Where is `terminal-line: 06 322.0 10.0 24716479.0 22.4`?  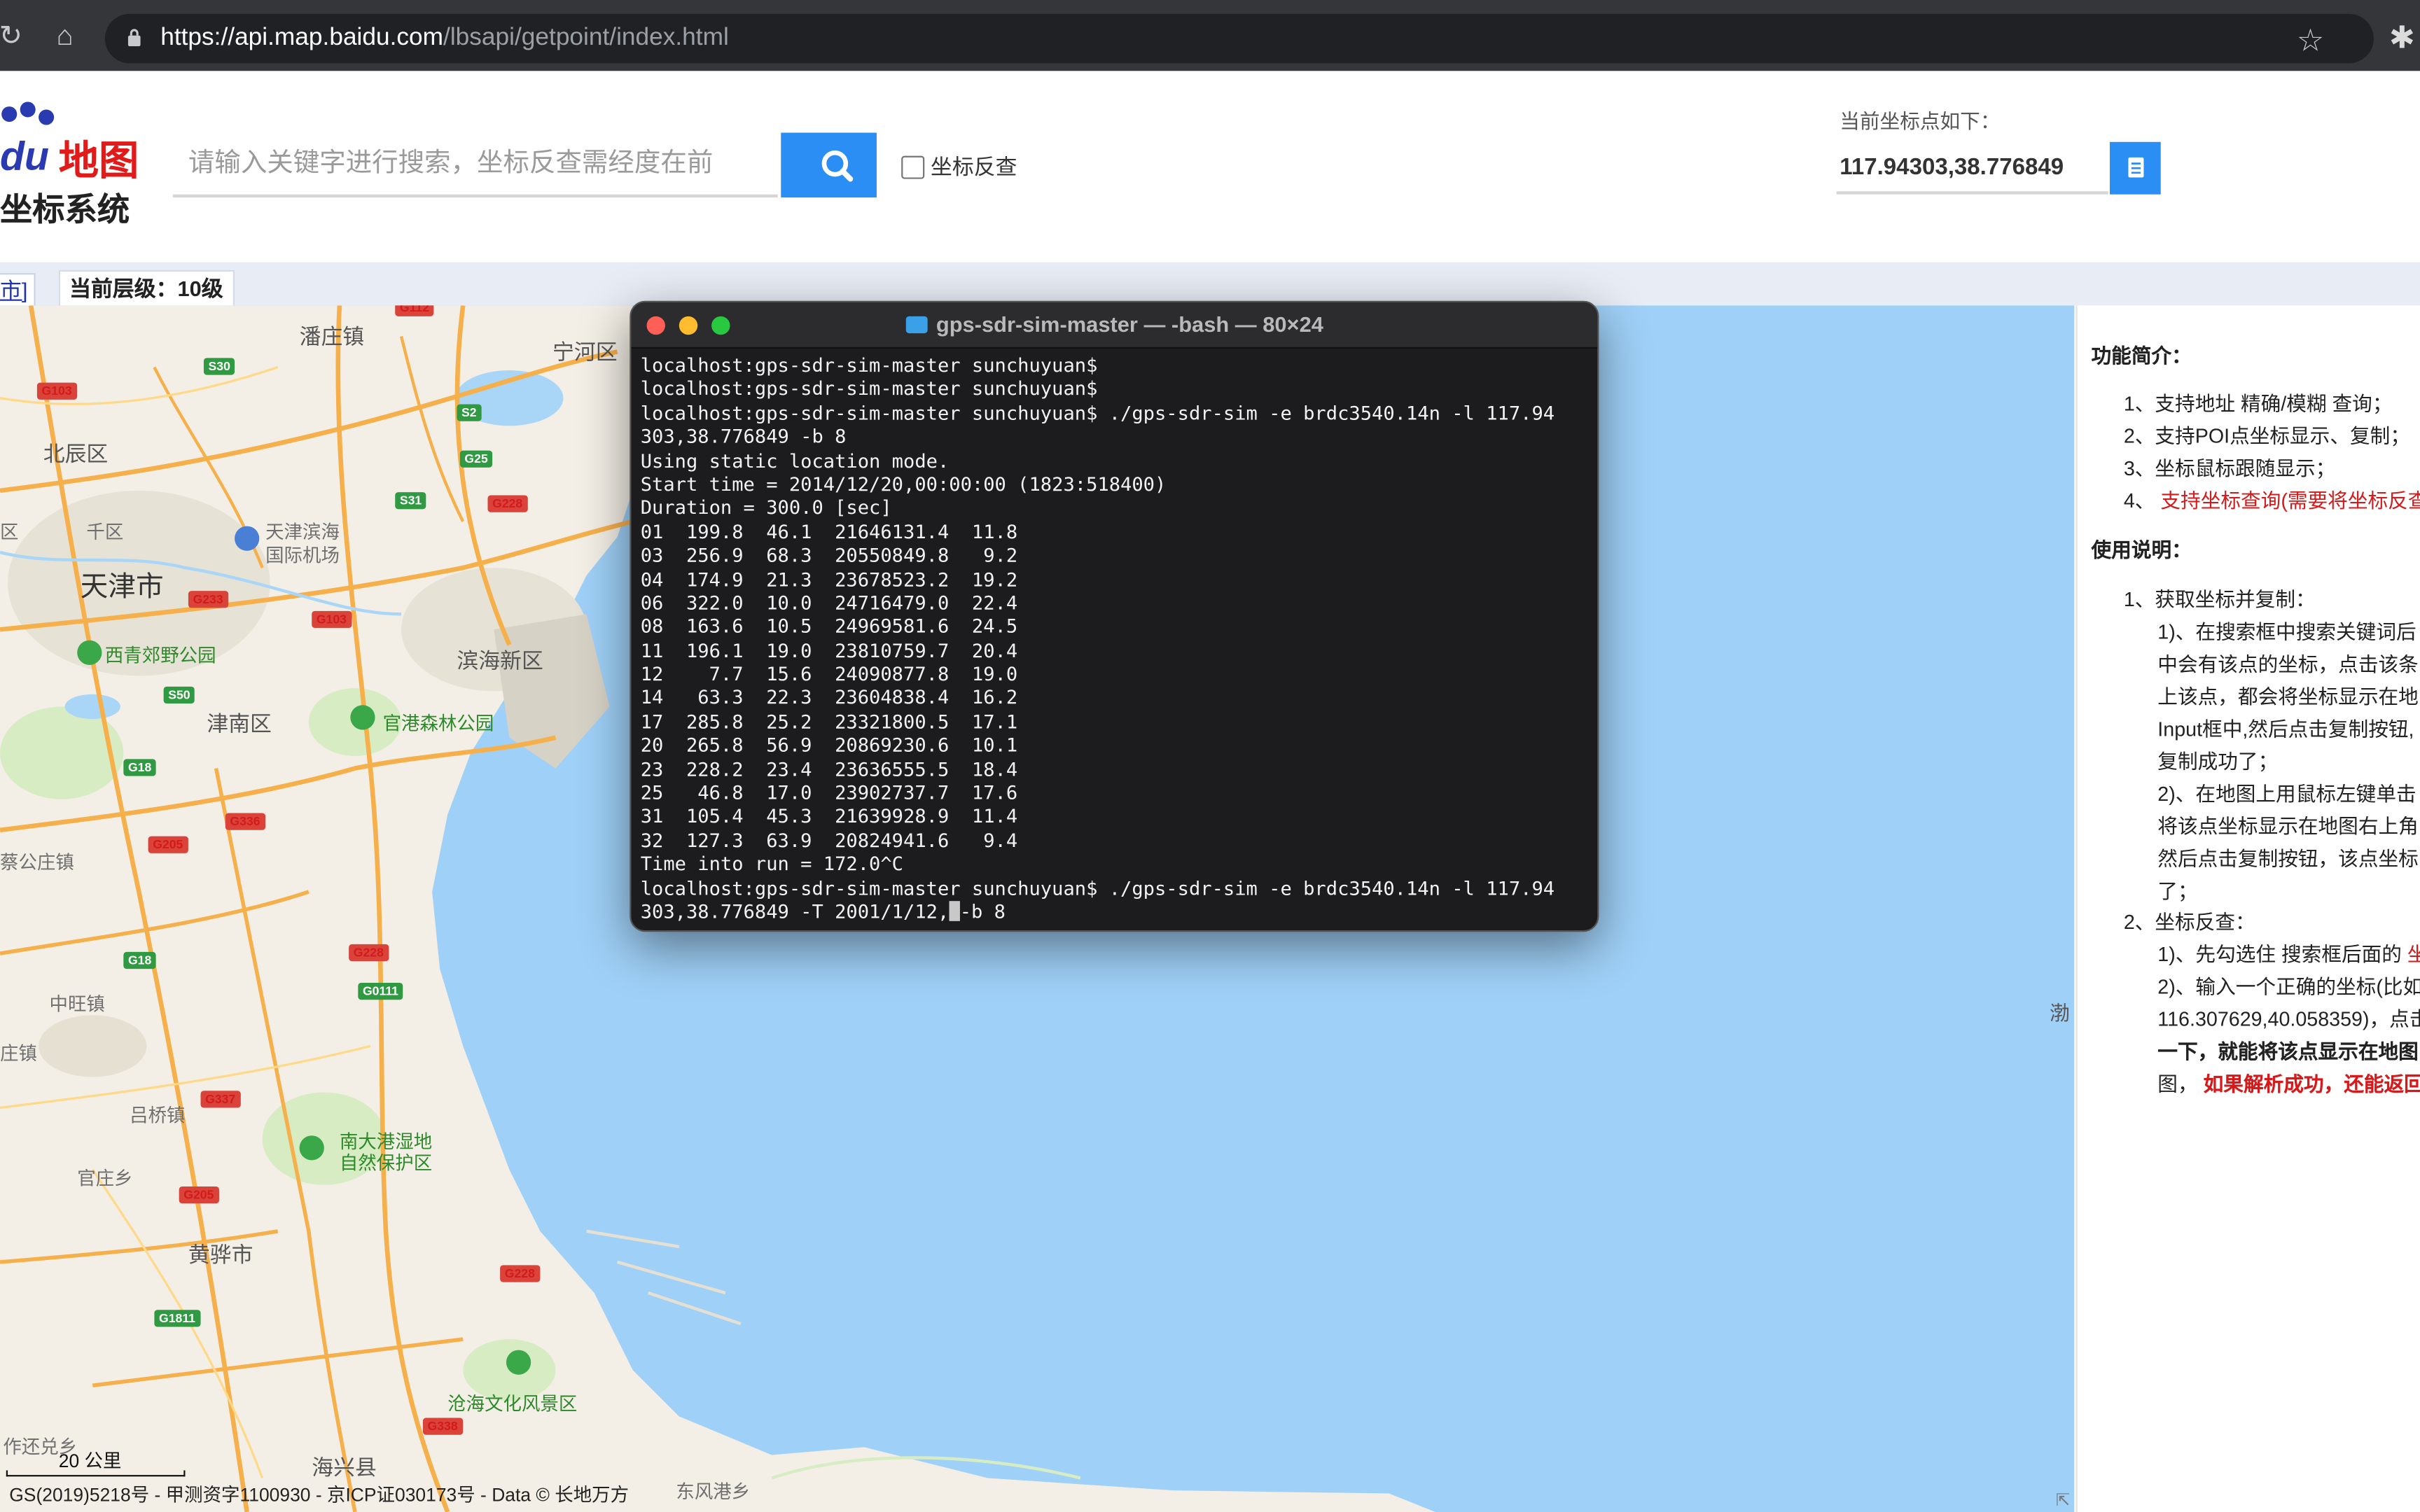 terminal-line: 06 322.0 10.0 24716479.0 22.4 is located at coordinates (829, 603).